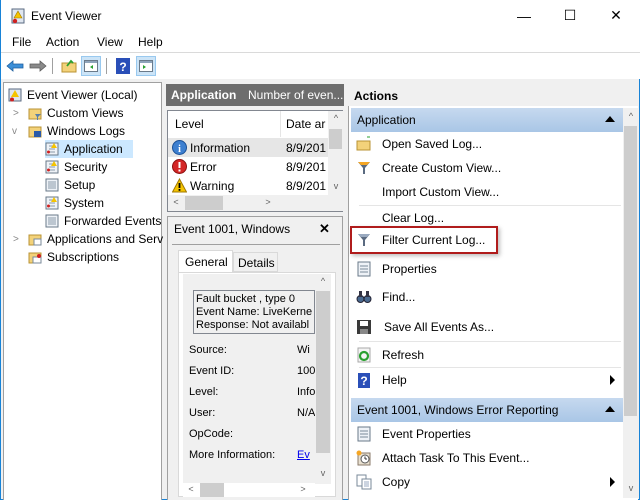 Image resolution: width=640 pixels, height=500 pixels. I want to click on tab-details: Details, so click(255, 262).